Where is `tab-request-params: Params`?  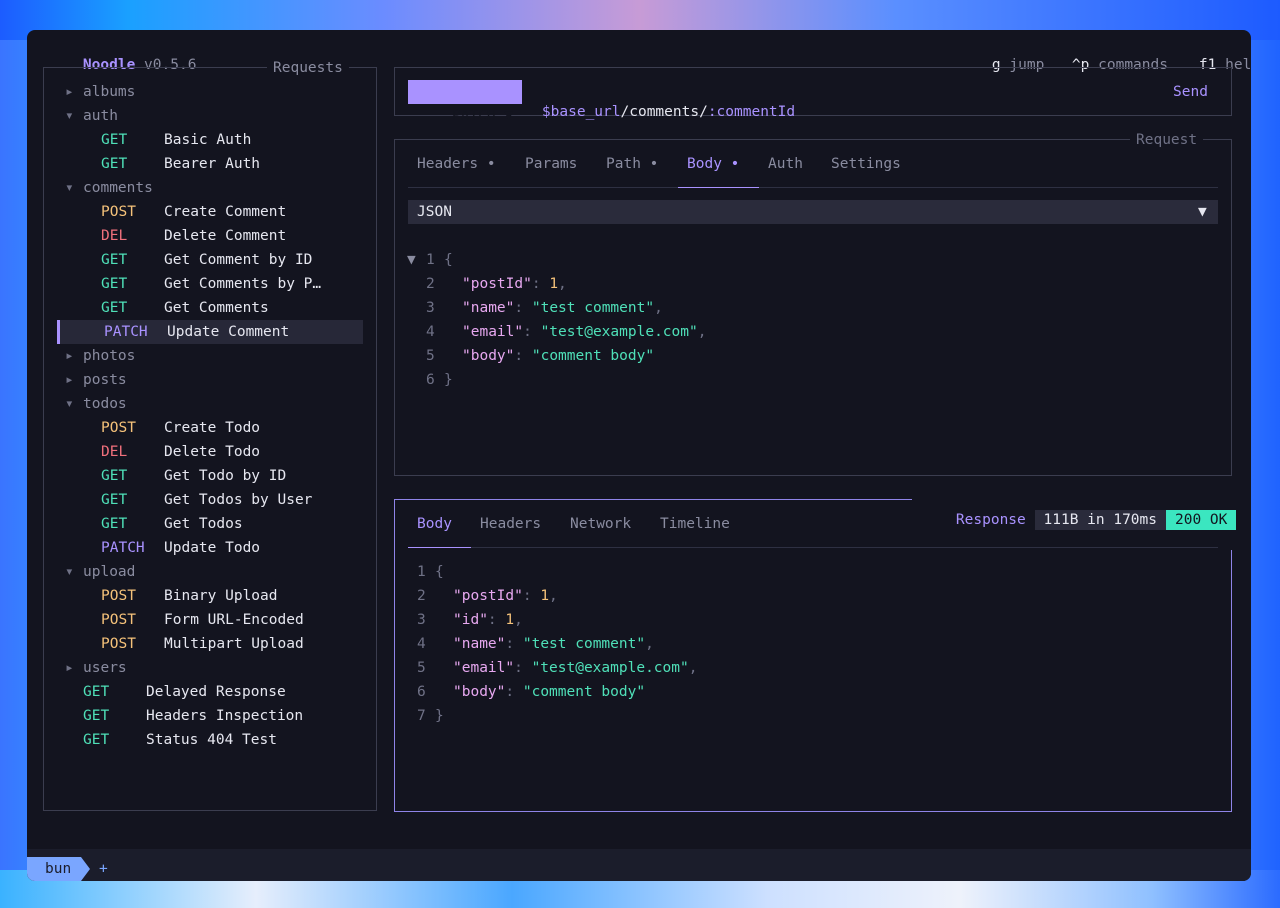 tab-request-params: Params is located at coordinates (560, 164).